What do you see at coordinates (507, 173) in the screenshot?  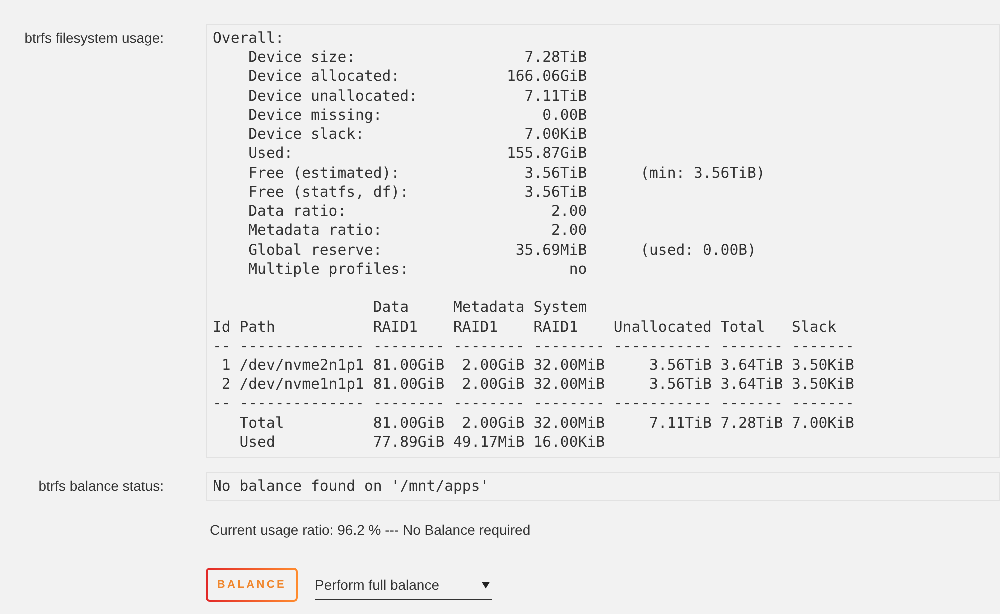 I see `output-line: Free (estimated): 3.56TiB (min: 3.56TiB)` at bounding box center [507, 173].